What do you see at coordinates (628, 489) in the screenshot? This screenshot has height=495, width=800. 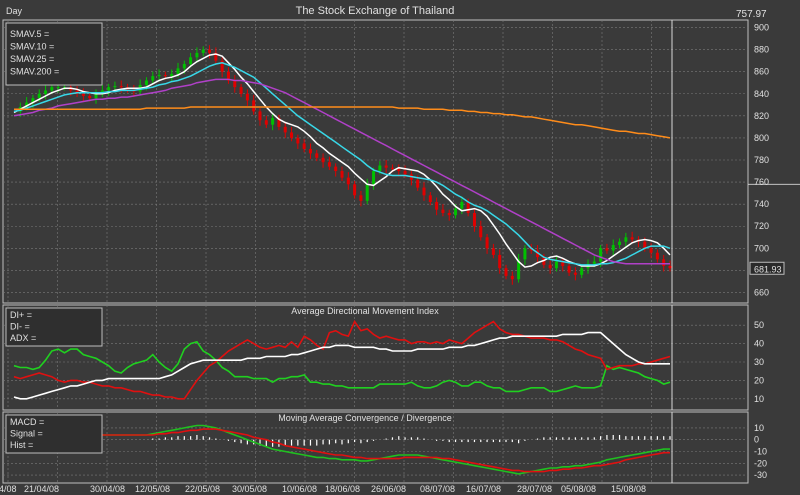 I see `x-tick-label: 15/08/08` at bounding box center [628, 489].